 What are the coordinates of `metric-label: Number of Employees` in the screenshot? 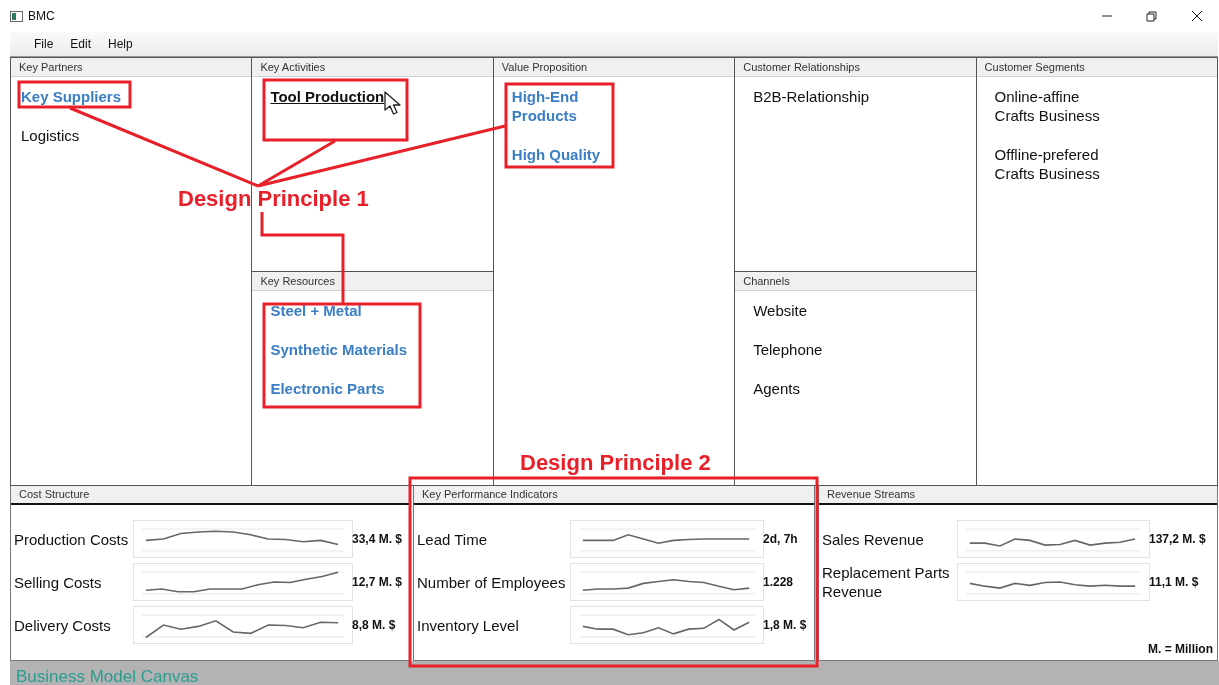 It's located at (492, 582).